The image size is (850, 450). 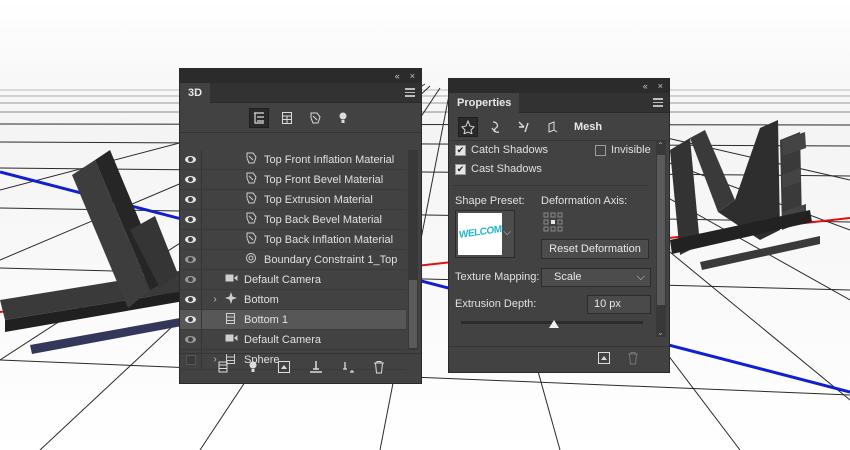 I want to click on shape-preset-preview-text: WELCOM, so click(x=480, y=232).